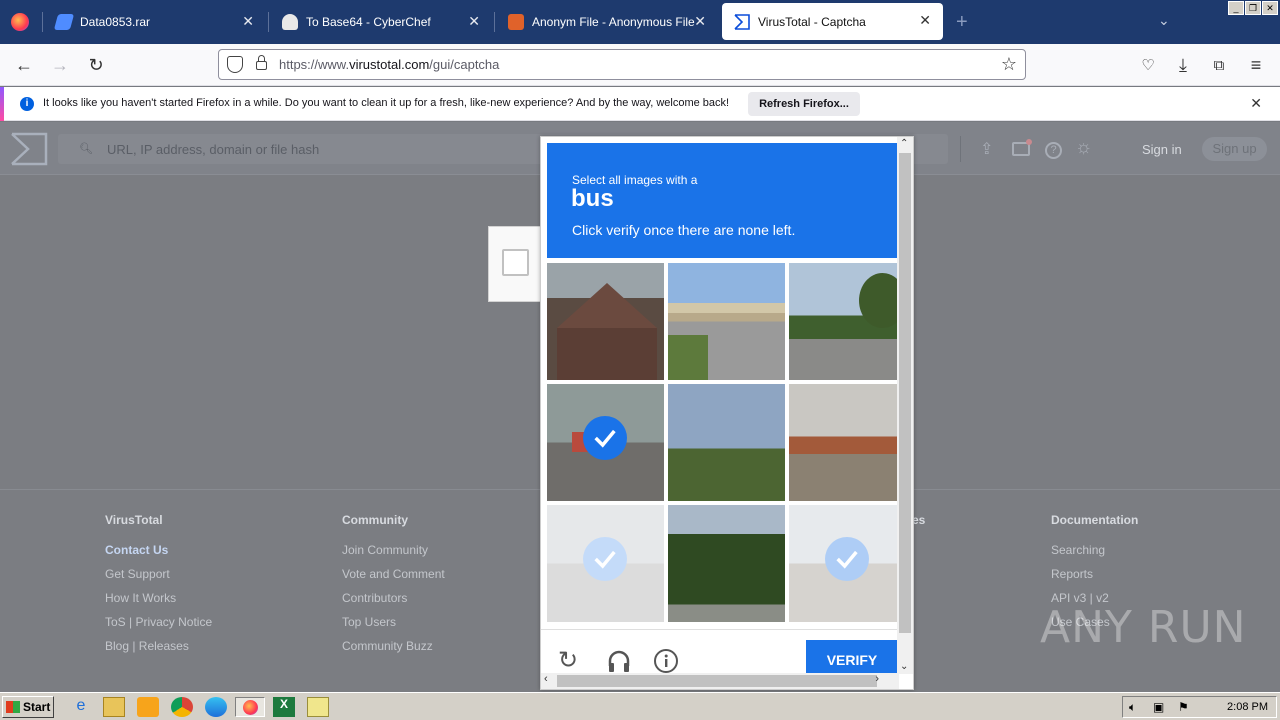 The height and width of the screenshot is (720, 1280). I want to click on tab-cyberchef: To Base64 - CyberChef ✕, so click(381, 22).